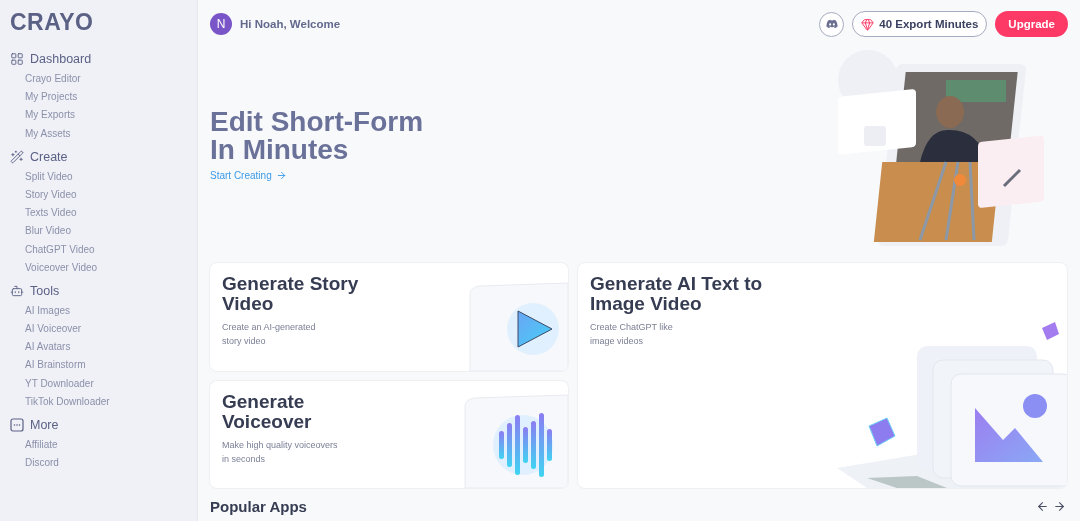 This screenshot has width=1080, height=521. I want to click on gem-icon, so click(868, 24).